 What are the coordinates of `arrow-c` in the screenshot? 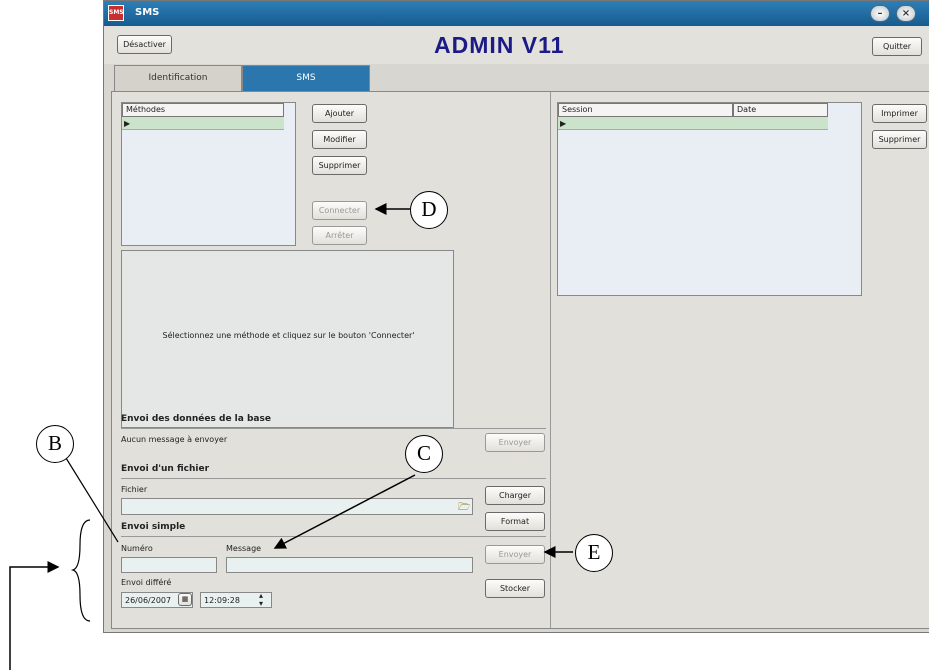 It's located at (344, 511).